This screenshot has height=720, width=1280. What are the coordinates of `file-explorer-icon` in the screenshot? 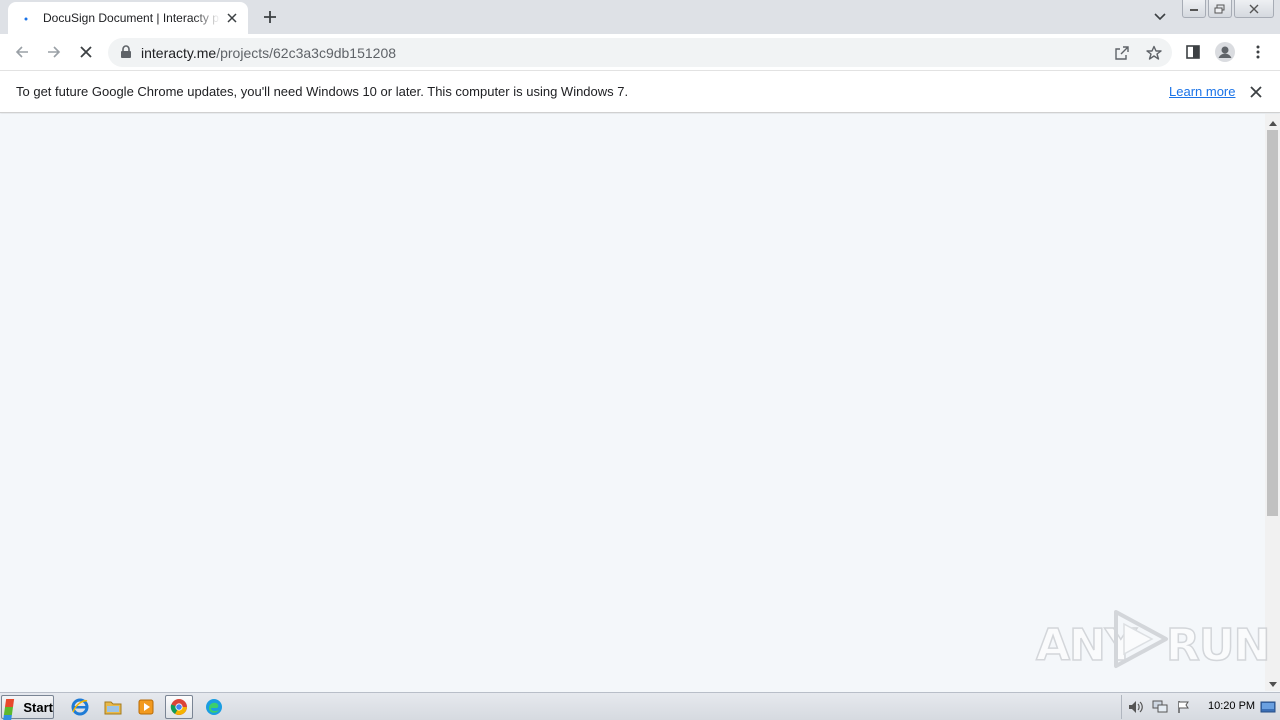 It's located at (113, 707).